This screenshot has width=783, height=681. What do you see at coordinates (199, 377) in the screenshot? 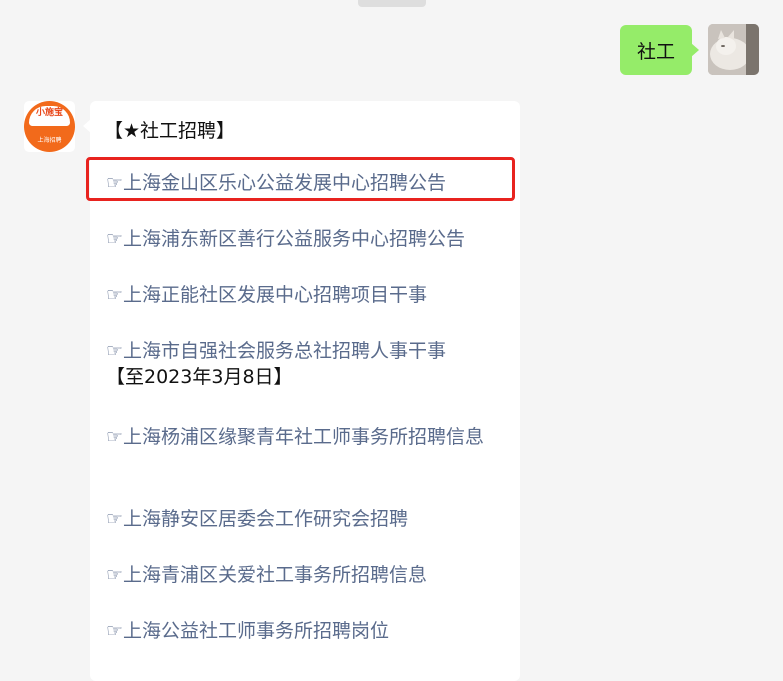
I see `job-link-deadline: 【至2023年3月8日】` at bounding box center [199, 377].